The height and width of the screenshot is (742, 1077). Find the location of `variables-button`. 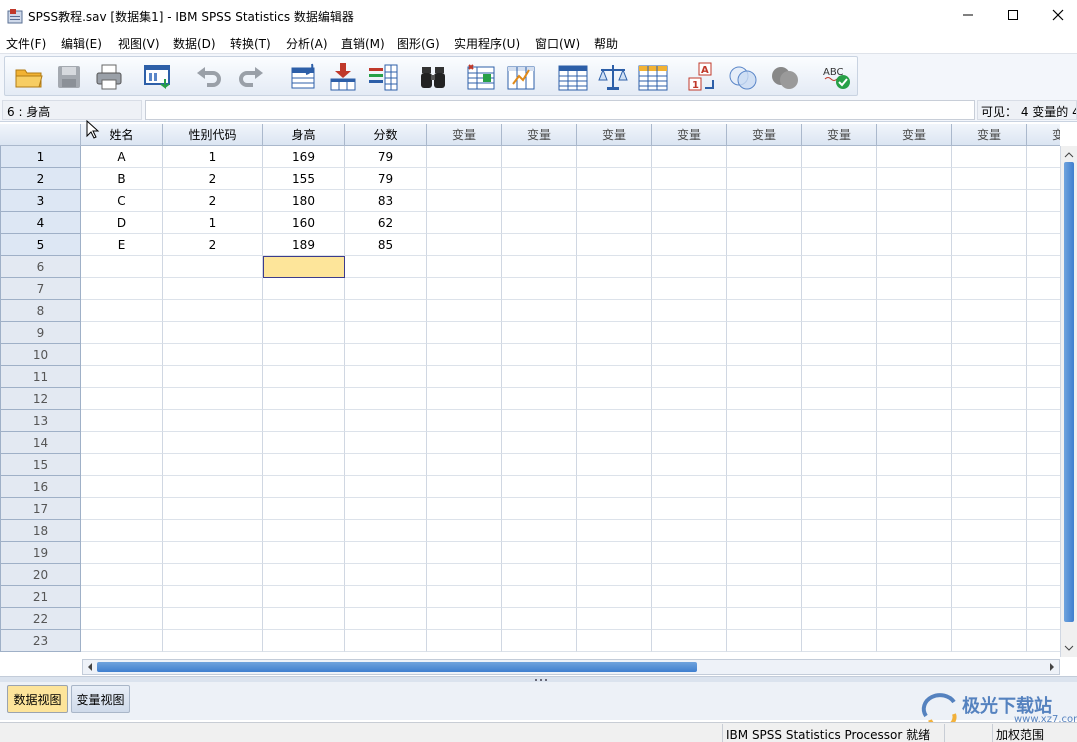

variables-button is located at coordinates (383, 77).